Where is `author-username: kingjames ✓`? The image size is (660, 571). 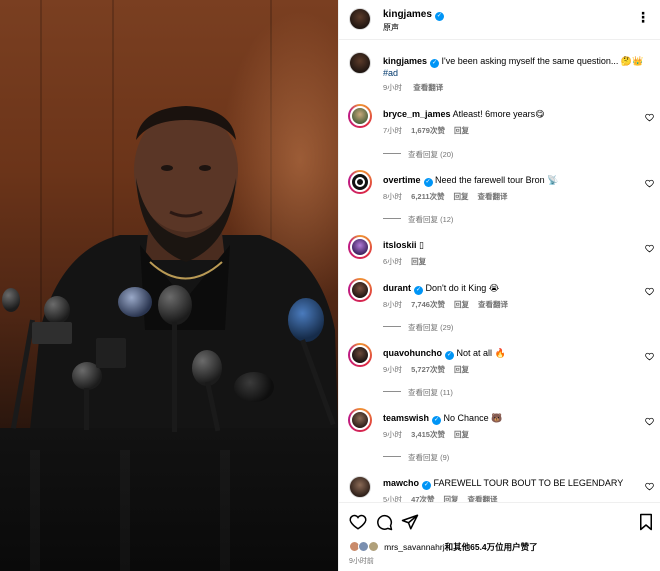
author-username: kingjames ✓ is located at coordinates (413, 15).